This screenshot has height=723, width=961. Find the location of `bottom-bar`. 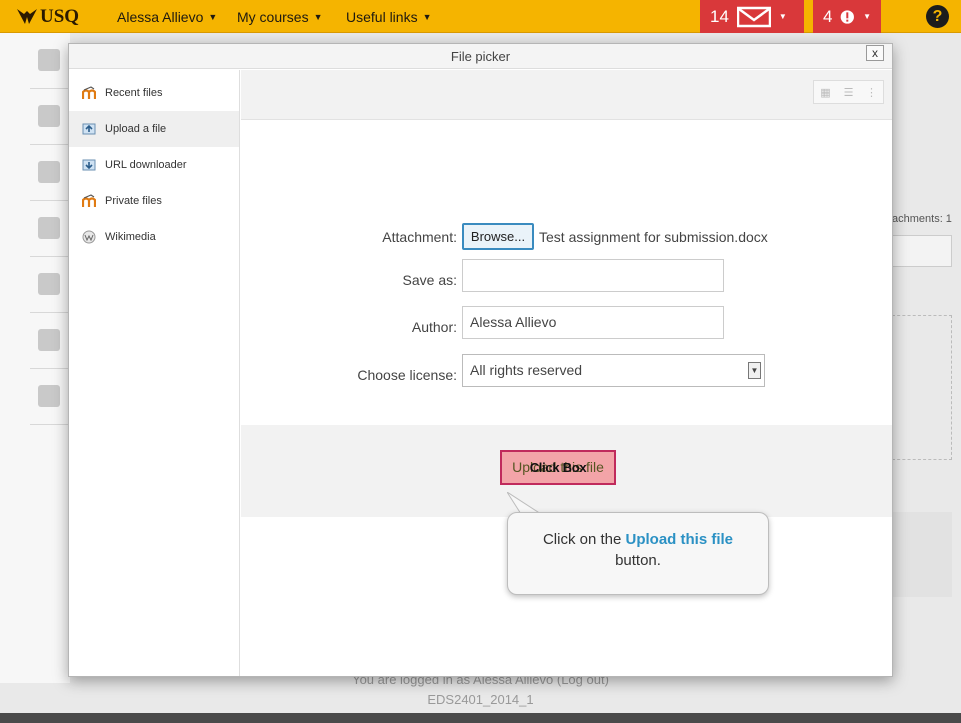

bottom-bar is located at coordinates (480, 718).